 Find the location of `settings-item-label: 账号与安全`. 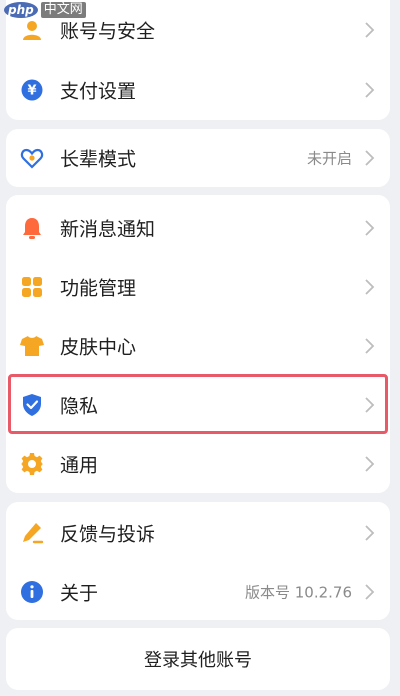

settings-item-label: 账号与安全 is located at coordinates (108, 31).